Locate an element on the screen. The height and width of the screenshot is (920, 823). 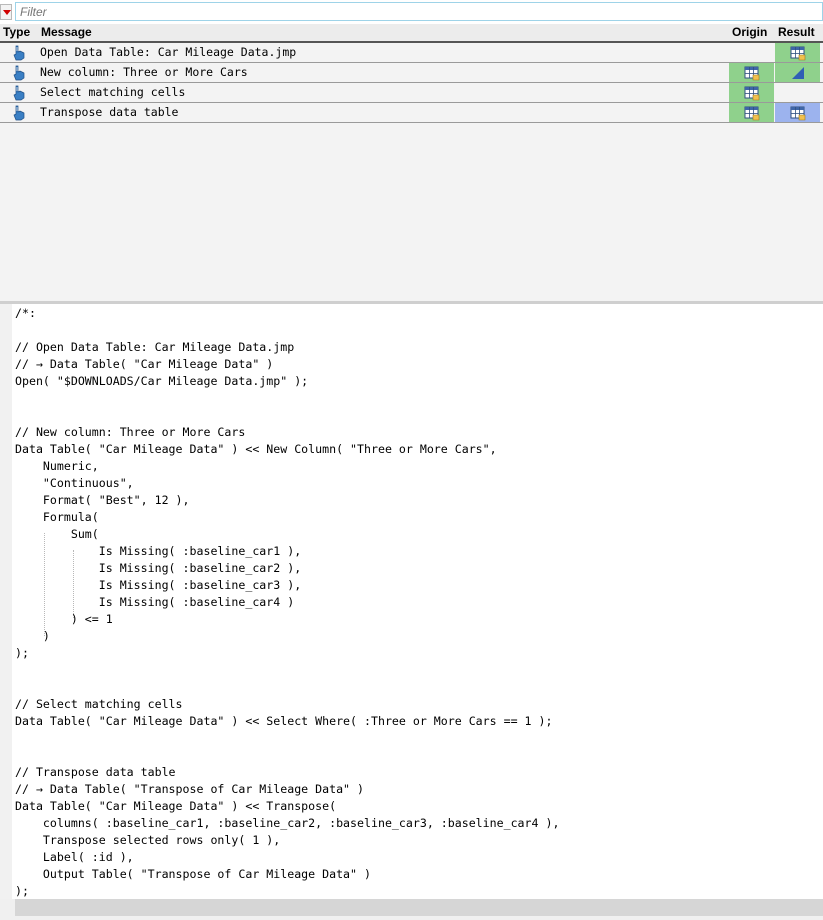
horizontal-scrollbar is located at coordinates (411, 909).